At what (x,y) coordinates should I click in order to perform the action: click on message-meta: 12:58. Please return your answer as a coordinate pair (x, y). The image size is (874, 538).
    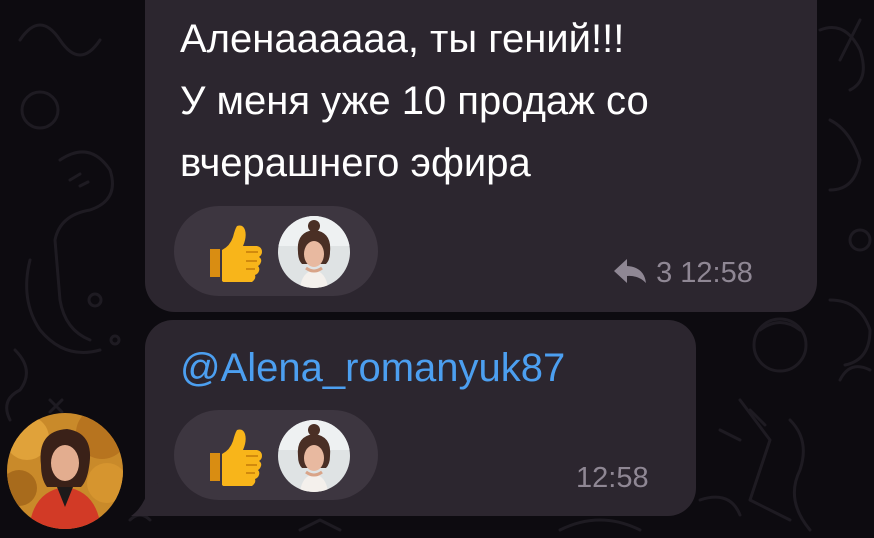
    Looking at the image, I should click on (612, 478).